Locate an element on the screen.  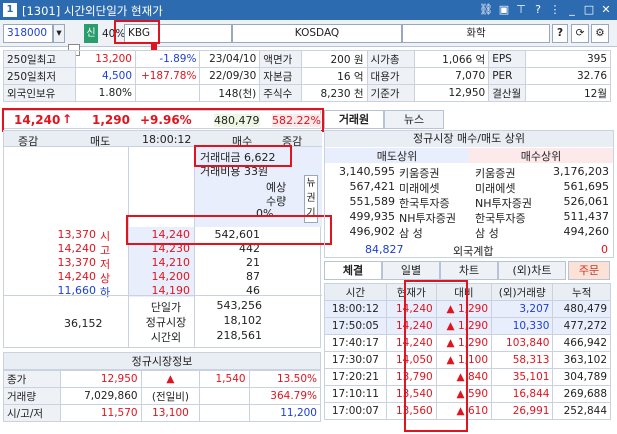
tick-td: ▲ 840 is located at coordinates (464, 377).